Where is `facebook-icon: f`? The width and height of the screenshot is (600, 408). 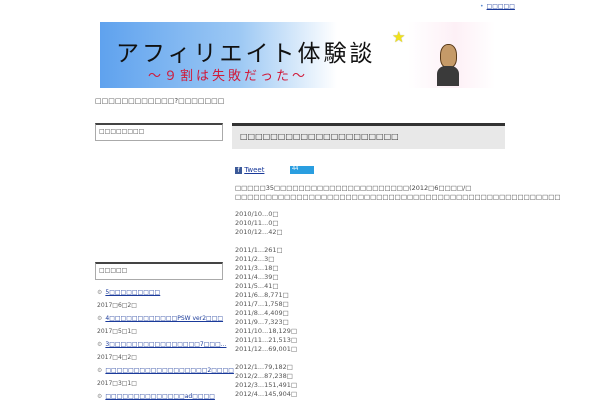
facebook-icon: f is located at coordinates (238, 170).